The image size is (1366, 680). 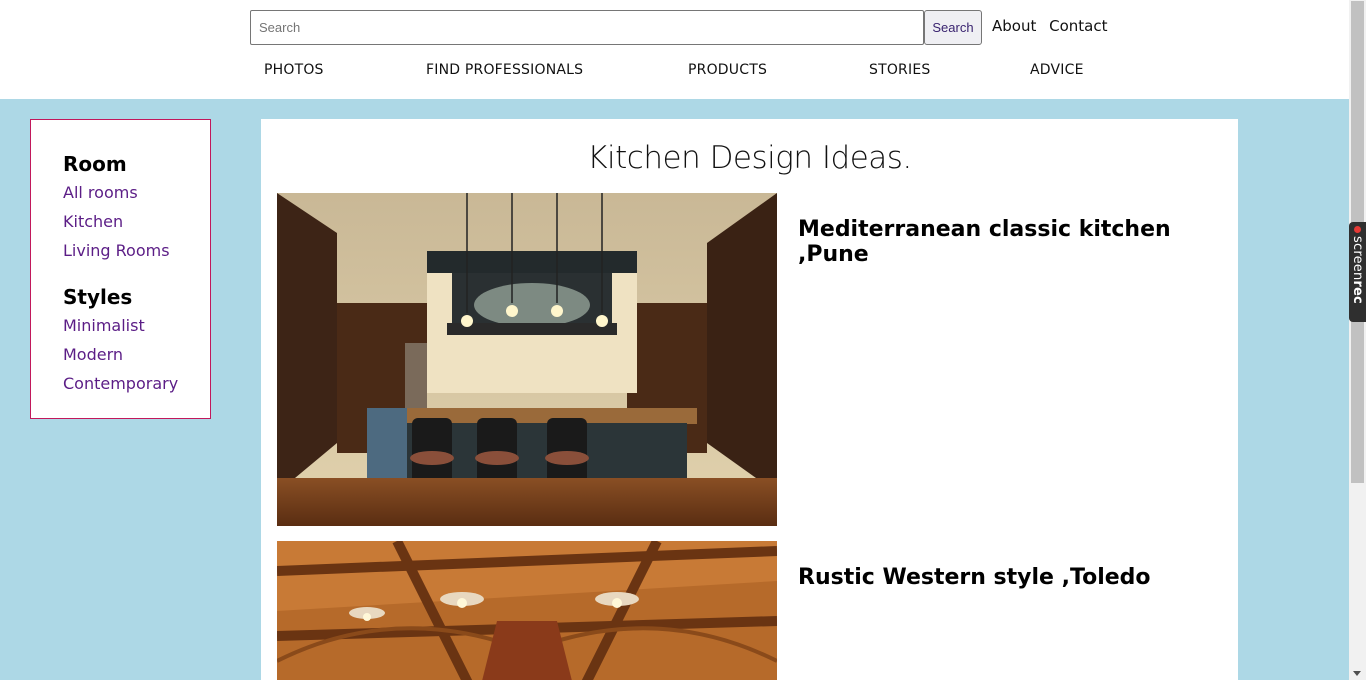 What do you see at coordinates (1014, 26) in the screenshot?
I see `about-link: About` at bounding box center [1014, 26].